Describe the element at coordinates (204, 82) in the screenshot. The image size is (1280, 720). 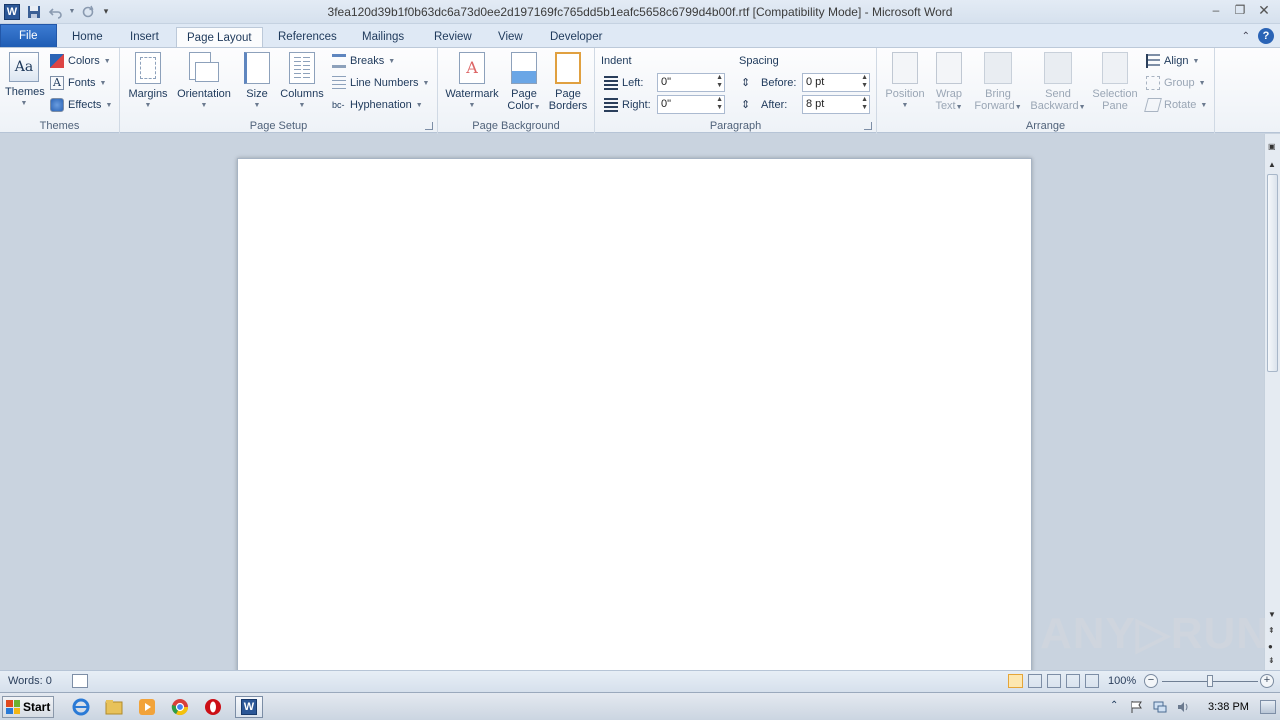
I see `orientation-button: Orientation ▼` at that location.